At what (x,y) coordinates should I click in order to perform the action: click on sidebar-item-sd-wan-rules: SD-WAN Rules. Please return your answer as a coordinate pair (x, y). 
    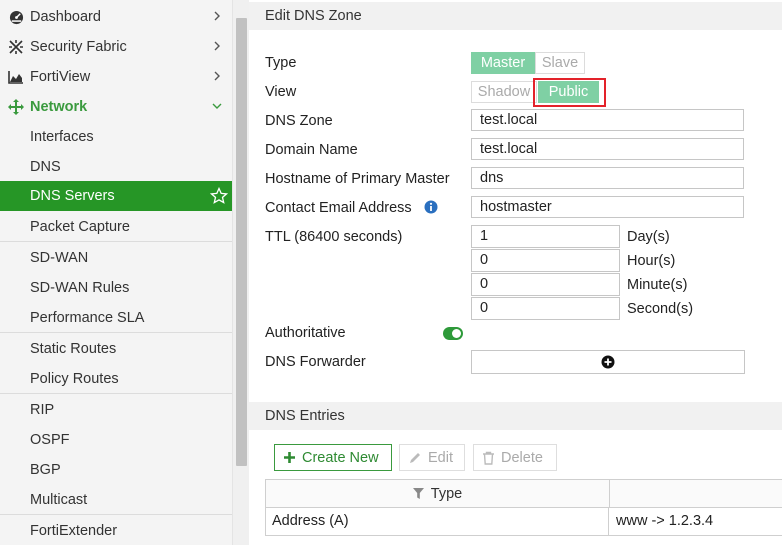
    Looking at the image, I should click on (116, 288).